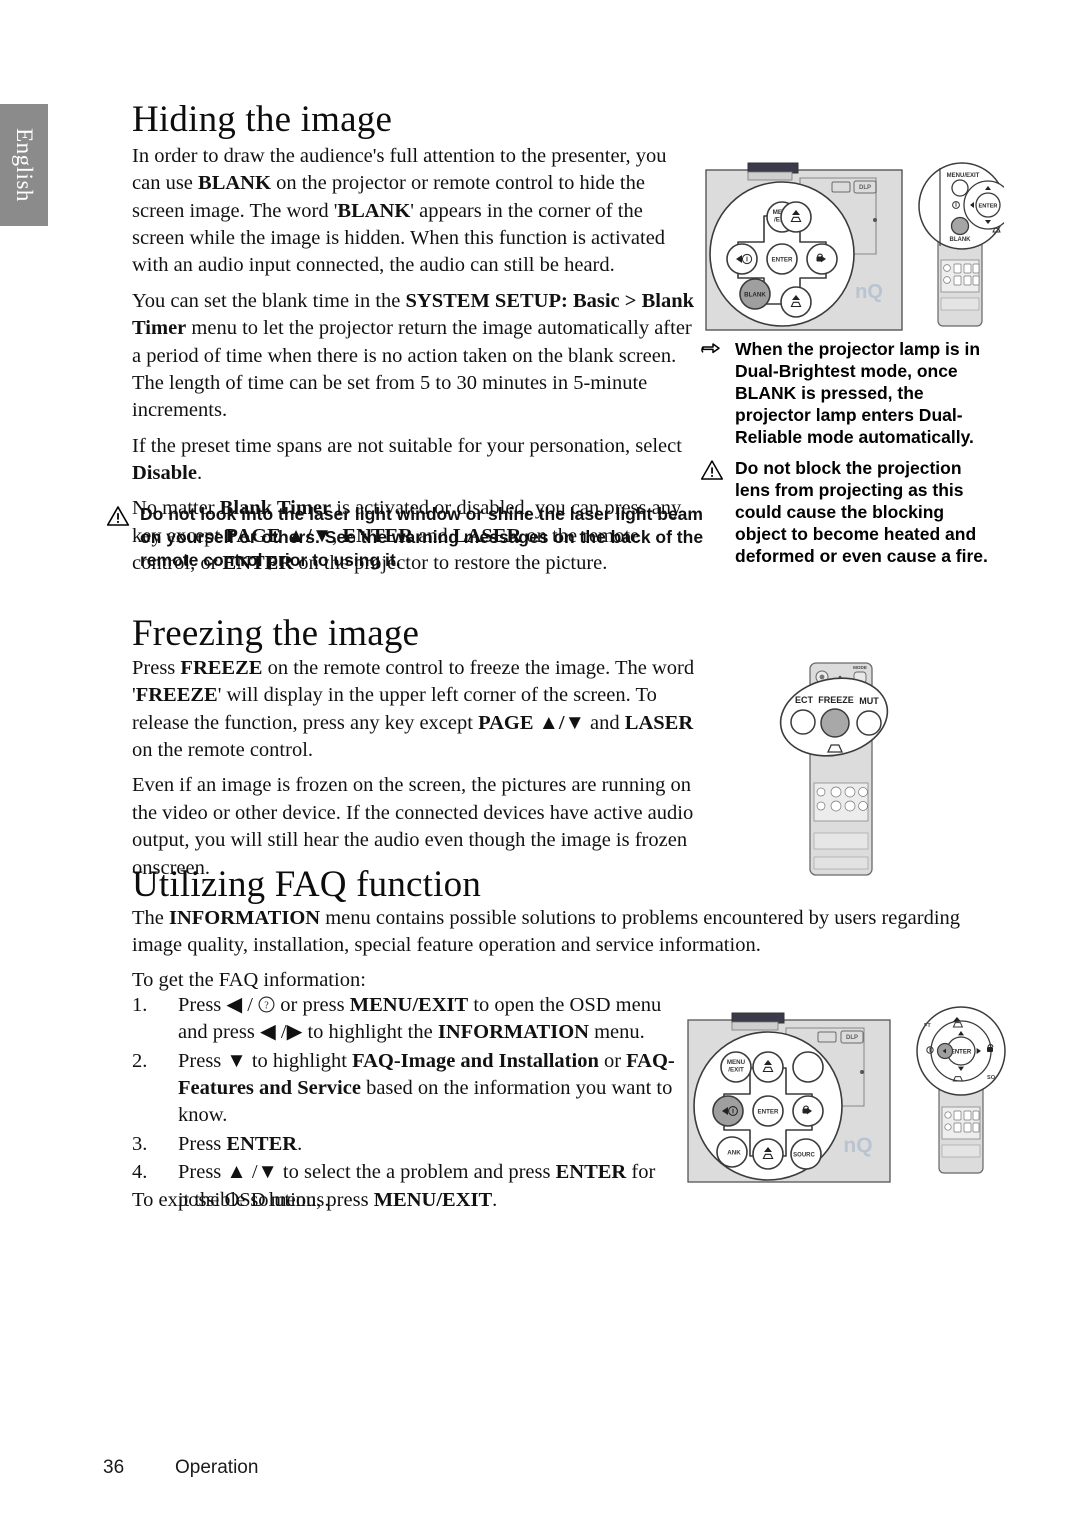  I want to click on step-number: 3., so click(140, 1143).